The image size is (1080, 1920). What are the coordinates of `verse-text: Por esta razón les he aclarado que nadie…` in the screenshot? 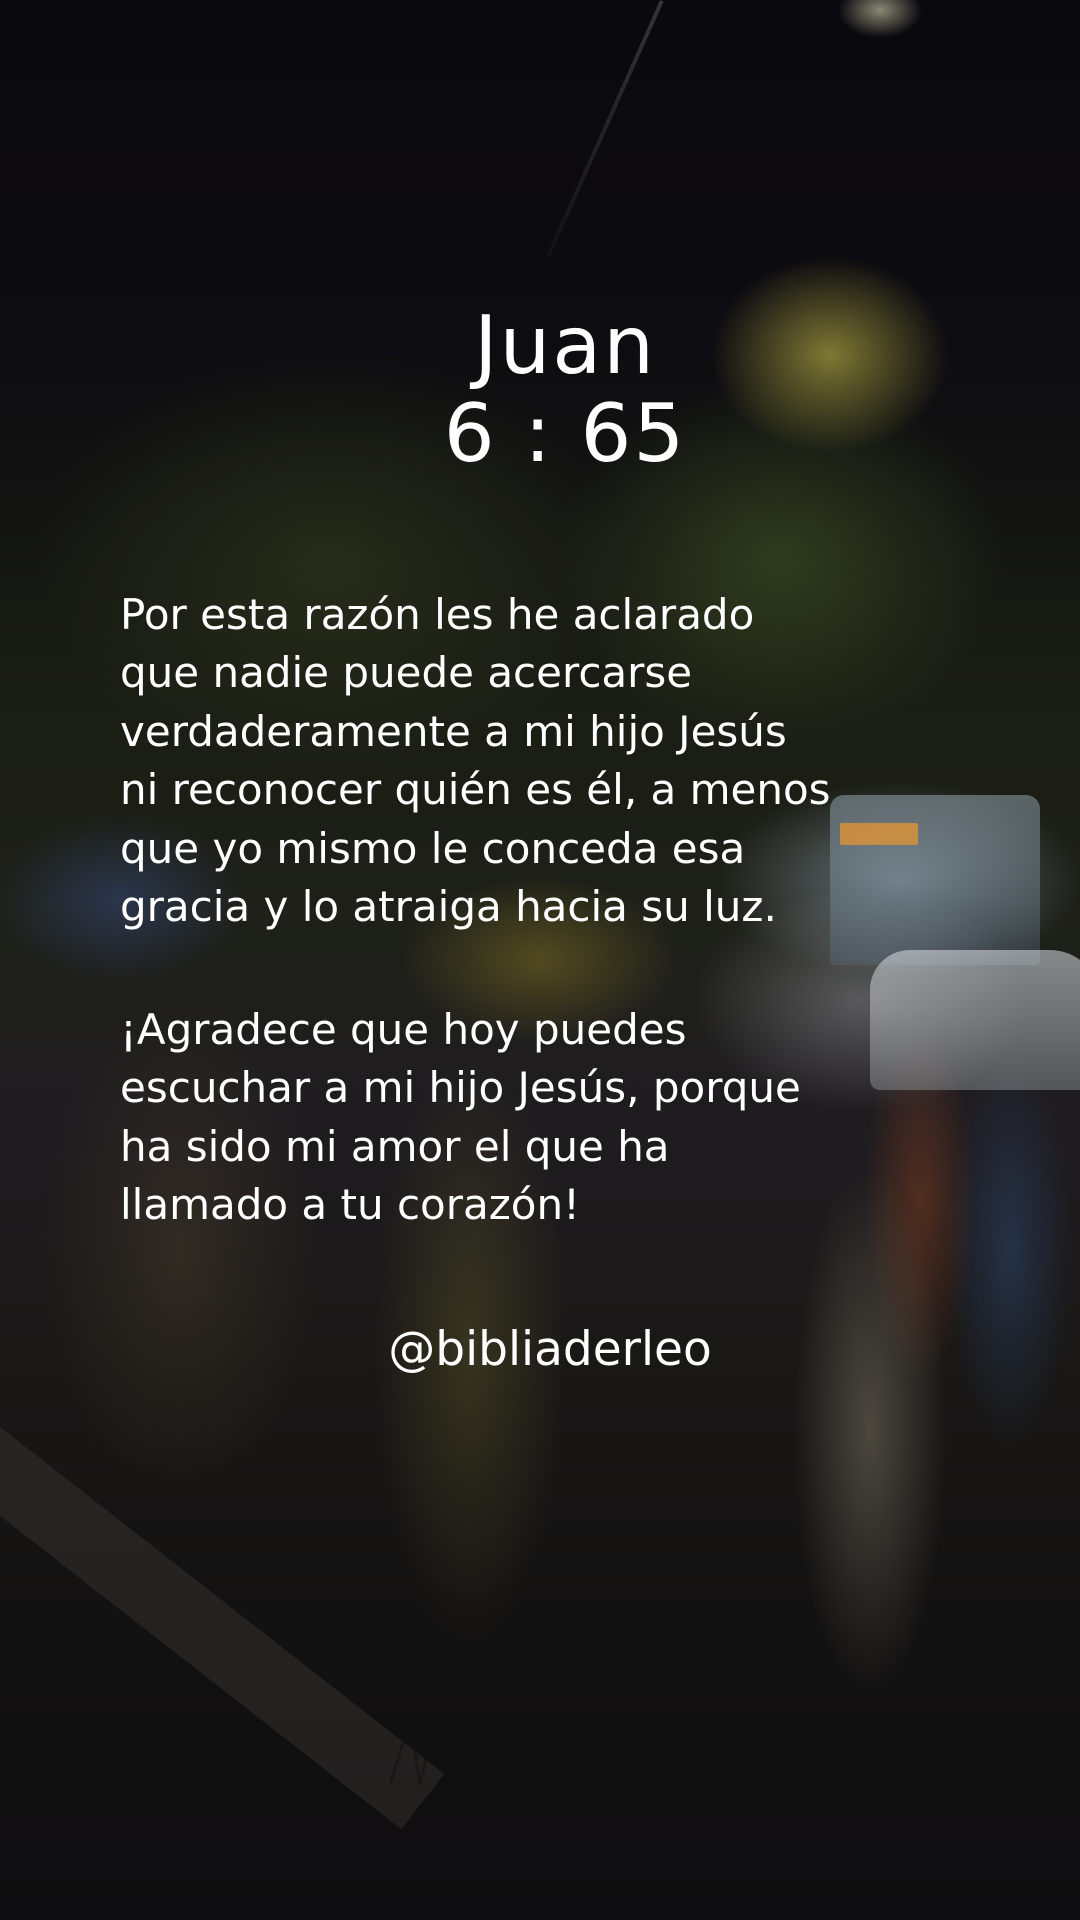 It's located at (550, 761).